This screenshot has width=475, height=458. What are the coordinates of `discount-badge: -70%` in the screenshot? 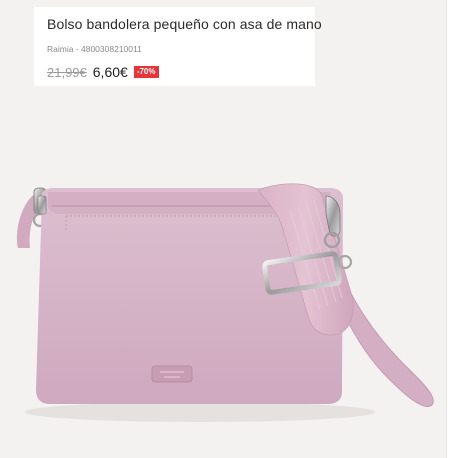 It's located at (146, 72).